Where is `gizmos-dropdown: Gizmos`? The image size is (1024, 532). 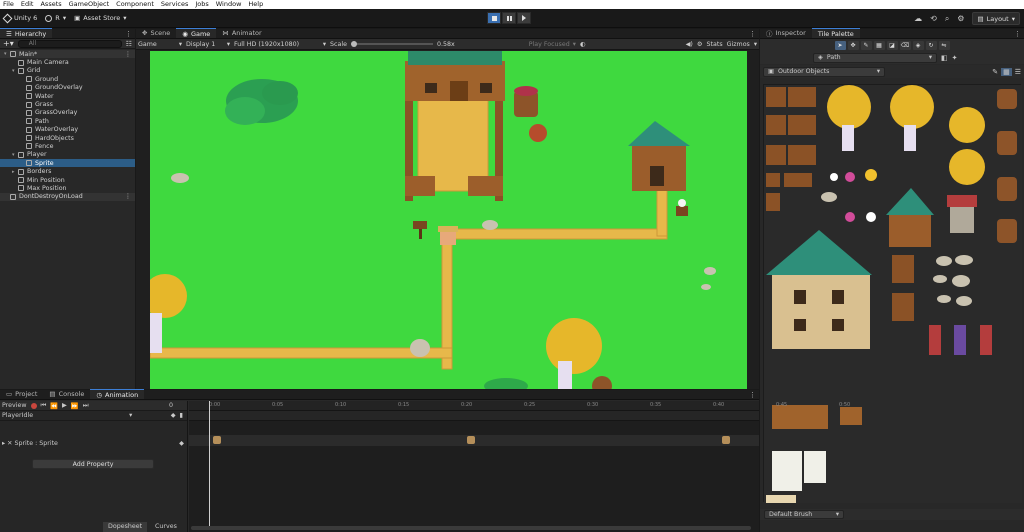 gizmos-dropdown: Gizmos is located at coordinates (738, 44).